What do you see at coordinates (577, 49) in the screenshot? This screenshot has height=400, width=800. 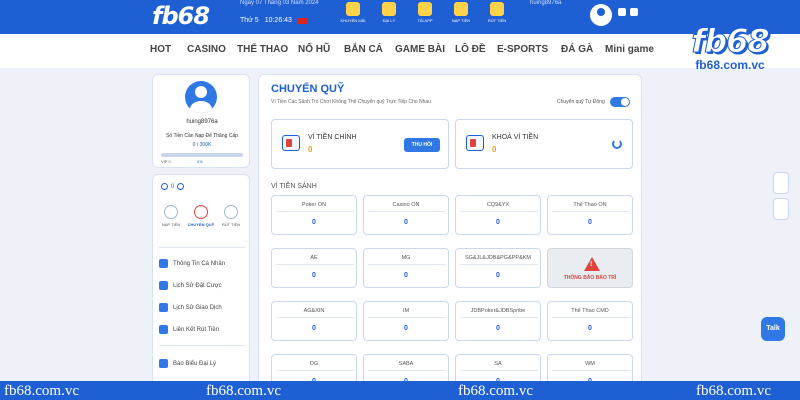 I see `nav-cockfight: ĐÁ GÀ` at bounding box center [577, 49].